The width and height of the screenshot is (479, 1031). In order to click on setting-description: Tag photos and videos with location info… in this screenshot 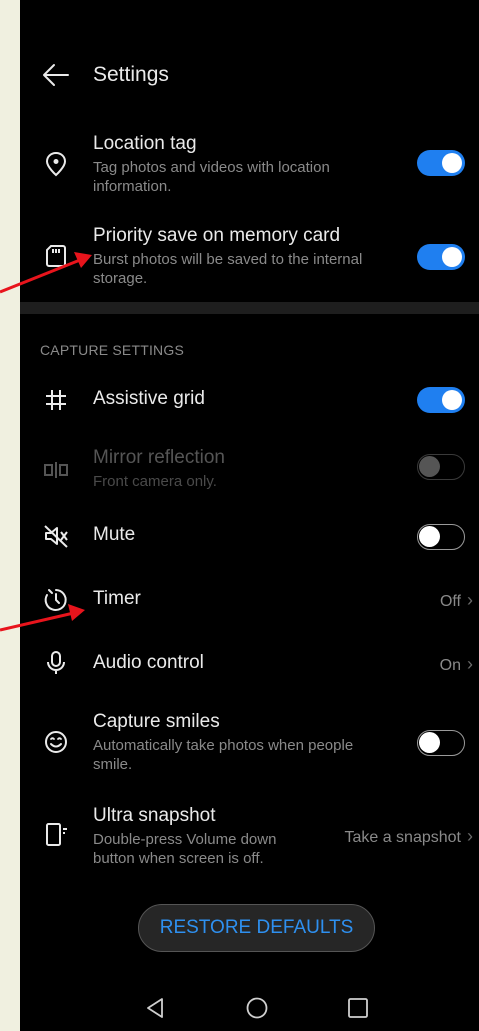, I will do `click(211, 177)`.